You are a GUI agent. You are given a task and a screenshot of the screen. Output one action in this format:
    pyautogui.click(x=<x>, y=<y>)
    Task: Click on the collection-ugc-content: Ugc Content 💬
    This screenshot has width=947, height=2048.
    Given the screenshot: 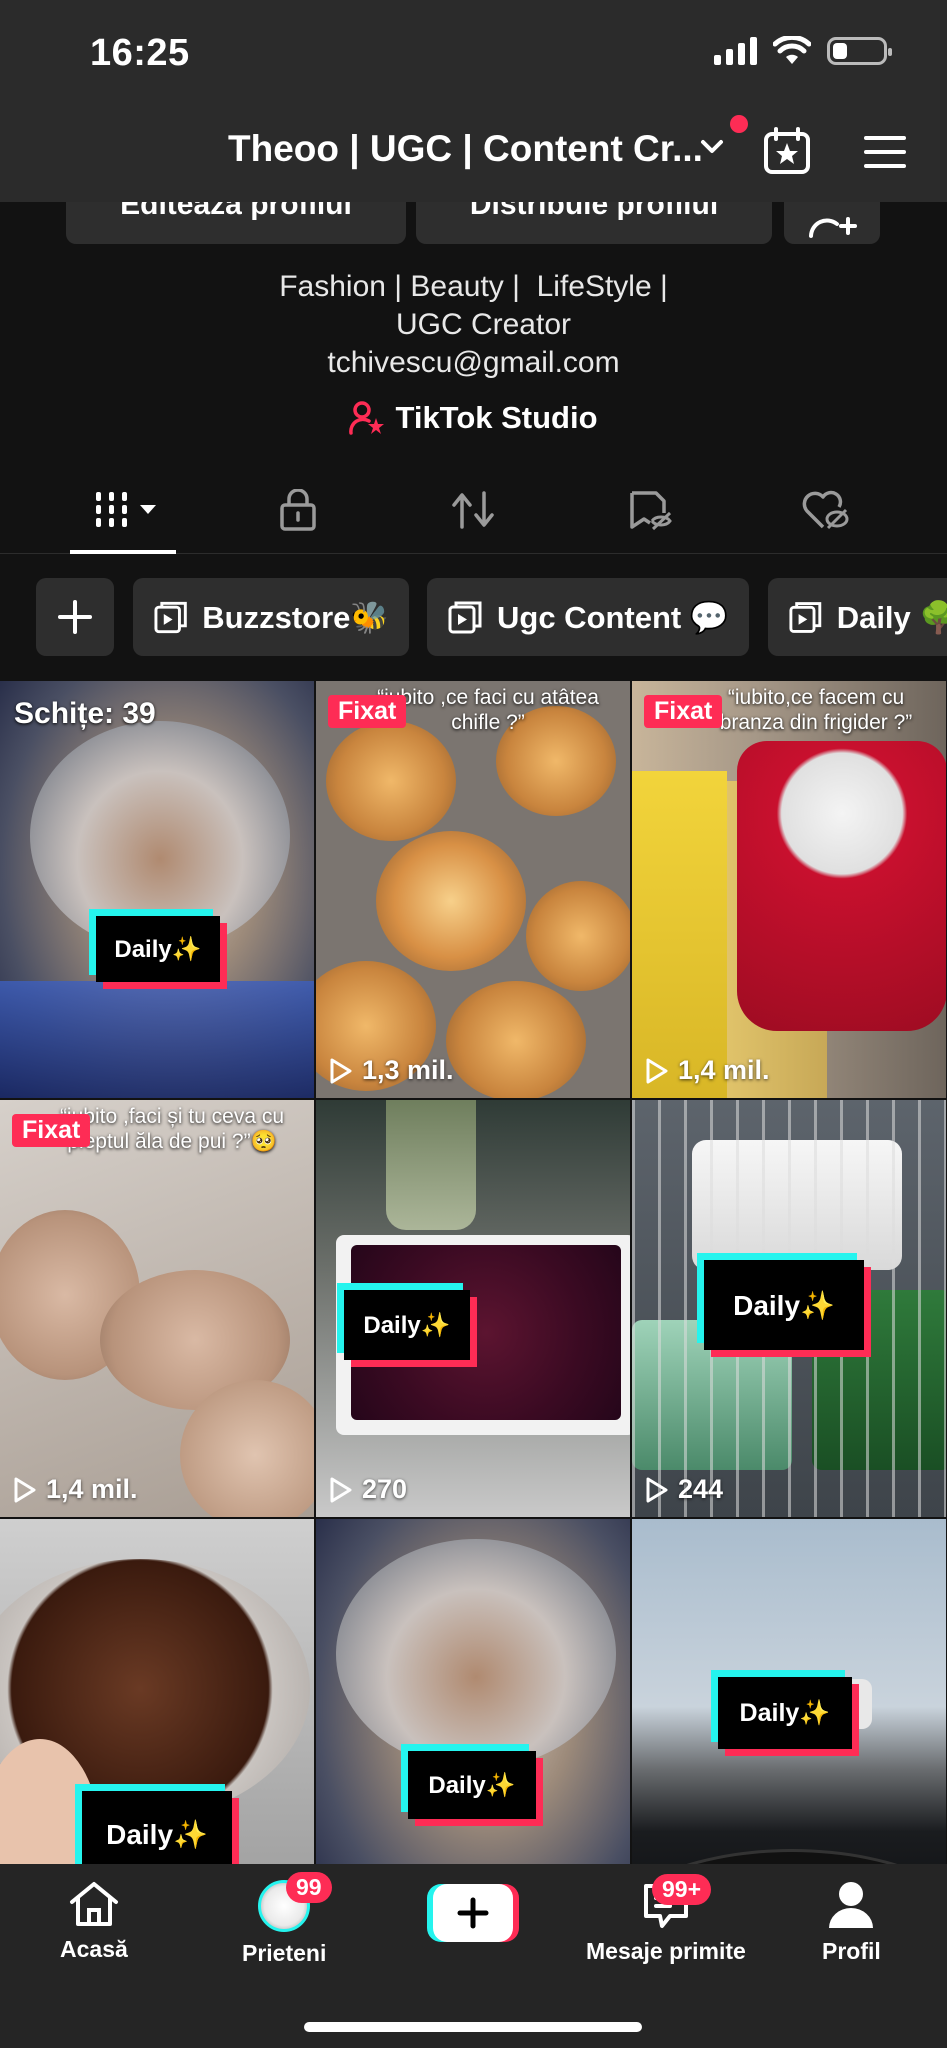 What is the action you would take?
    pyautogui.click(x=588, y=617)
    